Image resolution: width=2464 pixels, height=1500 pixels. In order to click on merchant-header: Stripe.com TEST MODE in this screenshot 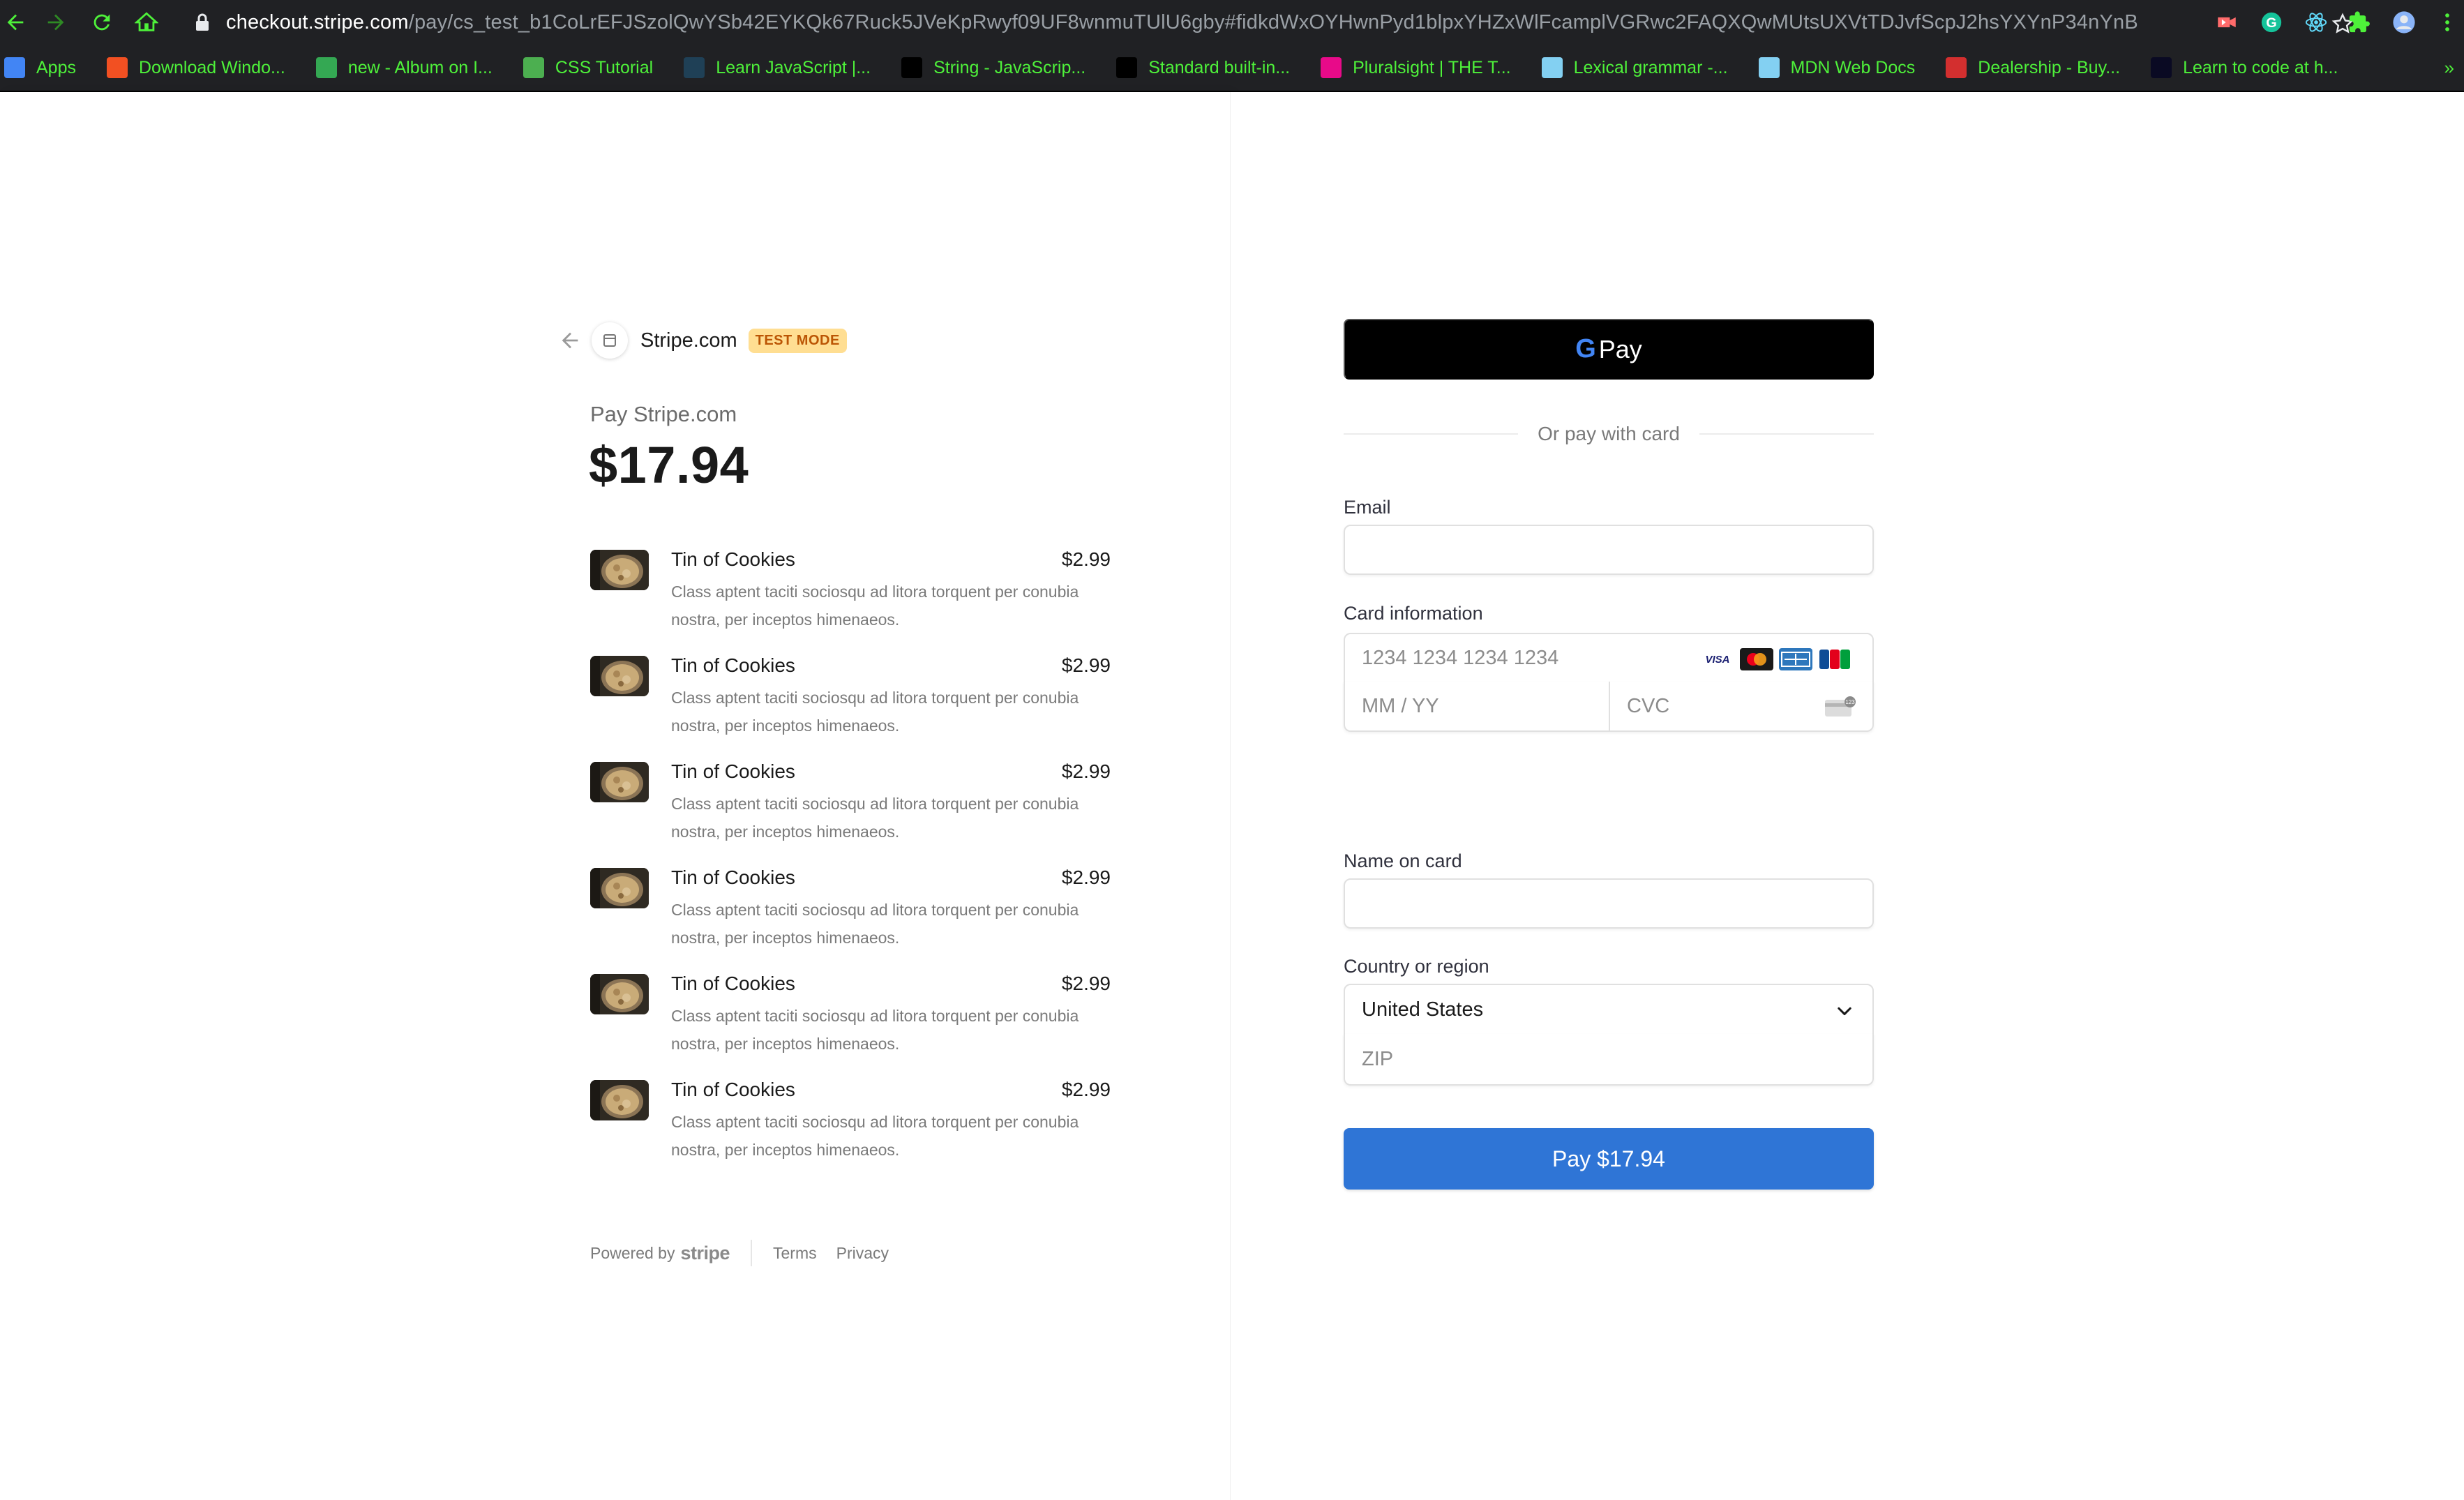, I will do `click(703, 340)`.